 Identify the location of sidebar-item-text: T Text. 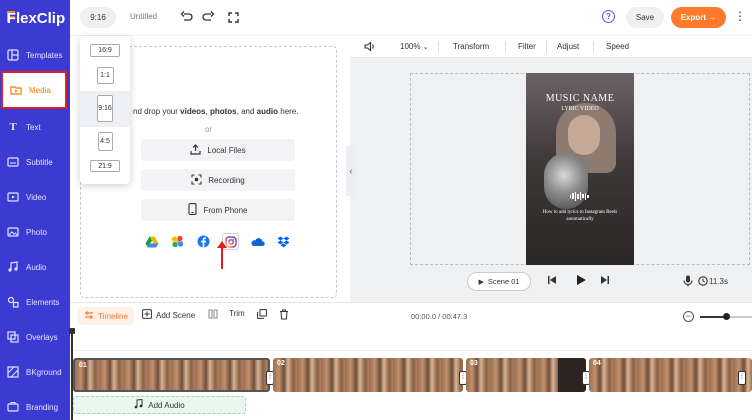
(35, 127).